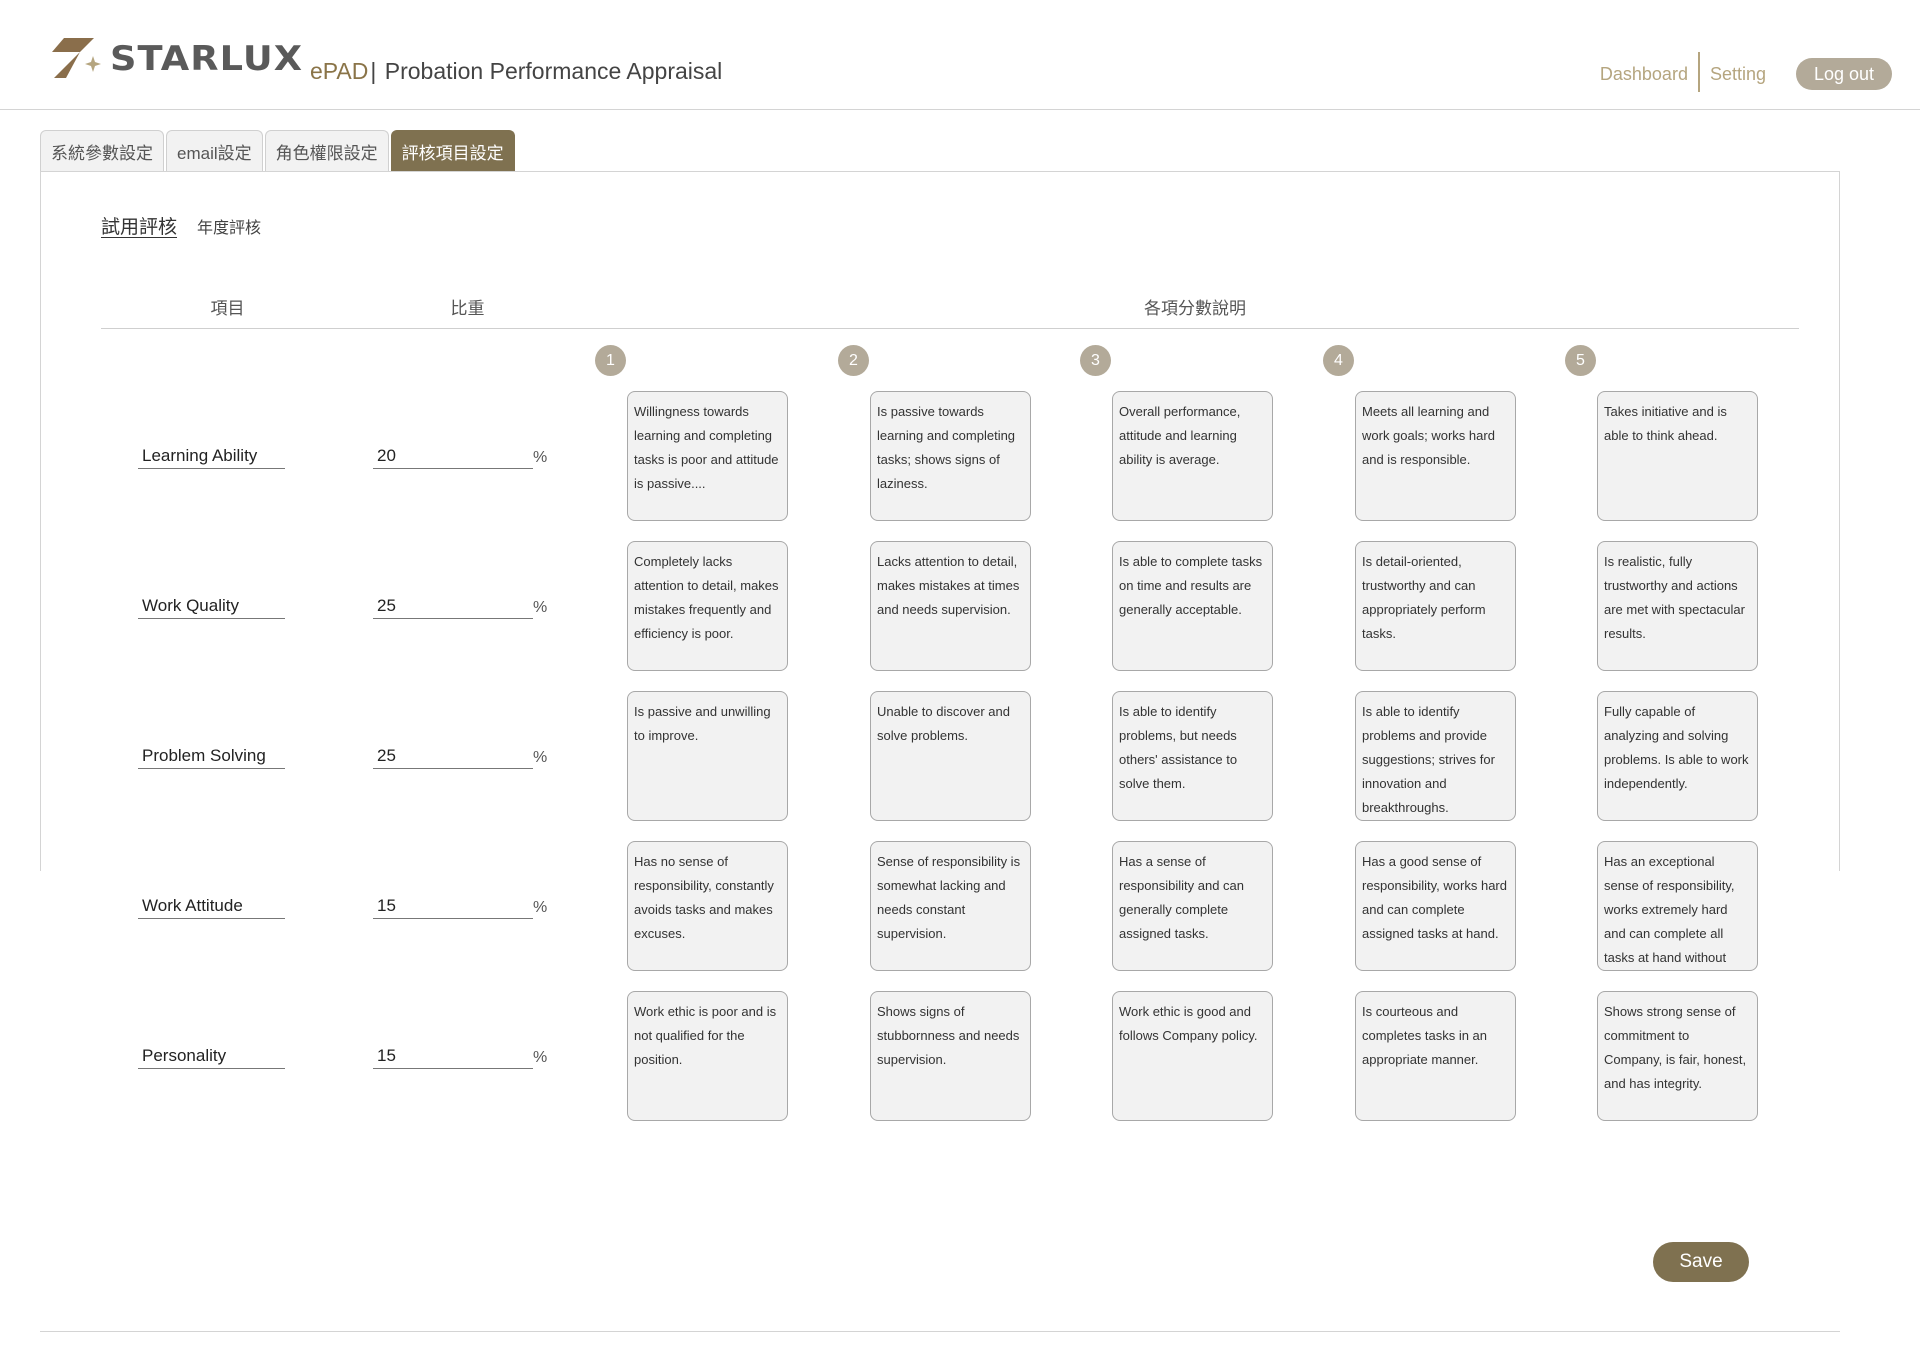 The image size is (1920, 1357). I want to click on app-title-text: Probation Performance Appraisal, so click(553, 71).